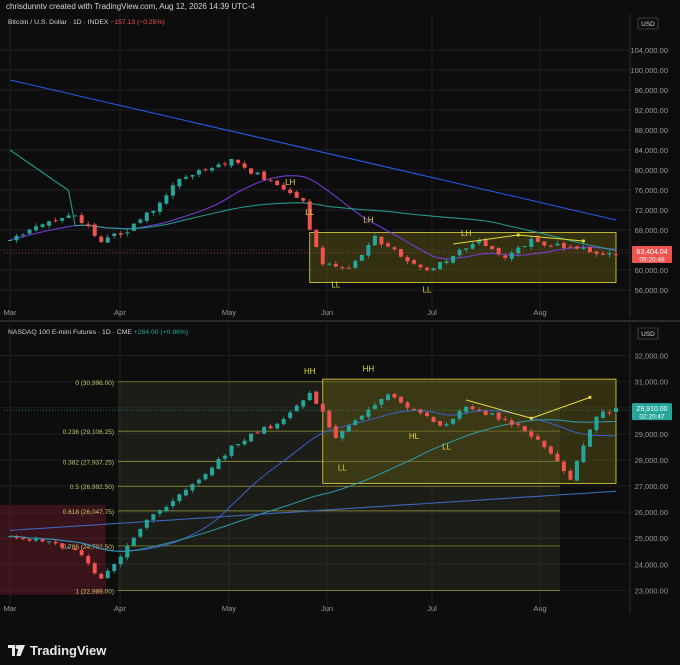 The width and height of the screenshot is (680, 665). I want to click on y-tick-label: 24,000.00, so click(651, 564).